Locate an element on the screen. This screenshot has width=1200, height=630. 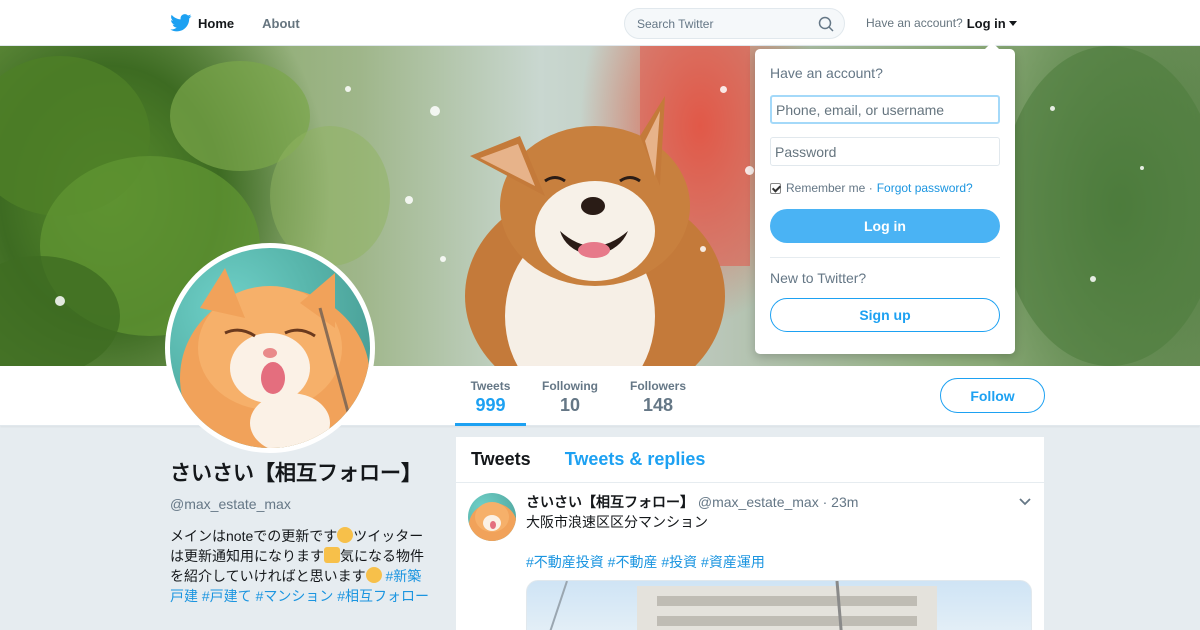
tweet-author-name: さいさい【相互フォロー】 is located at coordinates (610, 502).